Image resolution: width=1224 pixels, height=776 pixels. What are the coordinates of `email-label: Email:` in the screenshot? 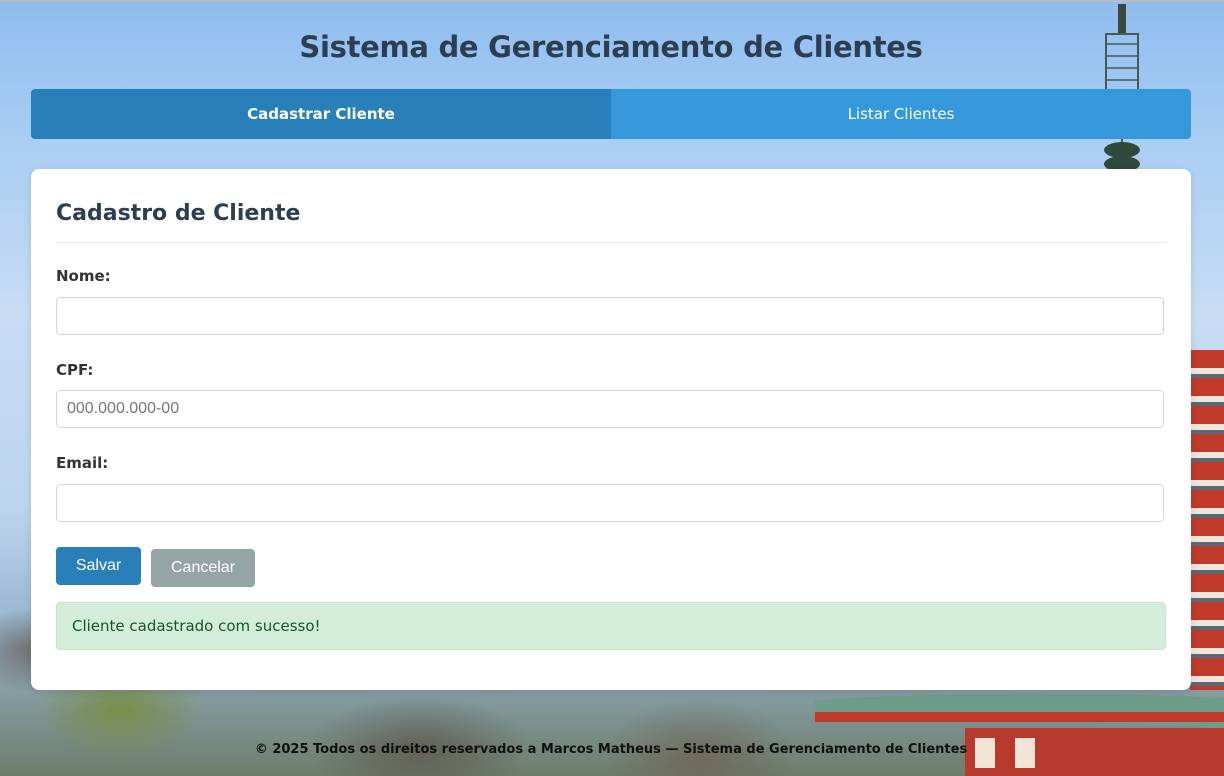 It's located at (82, 463).